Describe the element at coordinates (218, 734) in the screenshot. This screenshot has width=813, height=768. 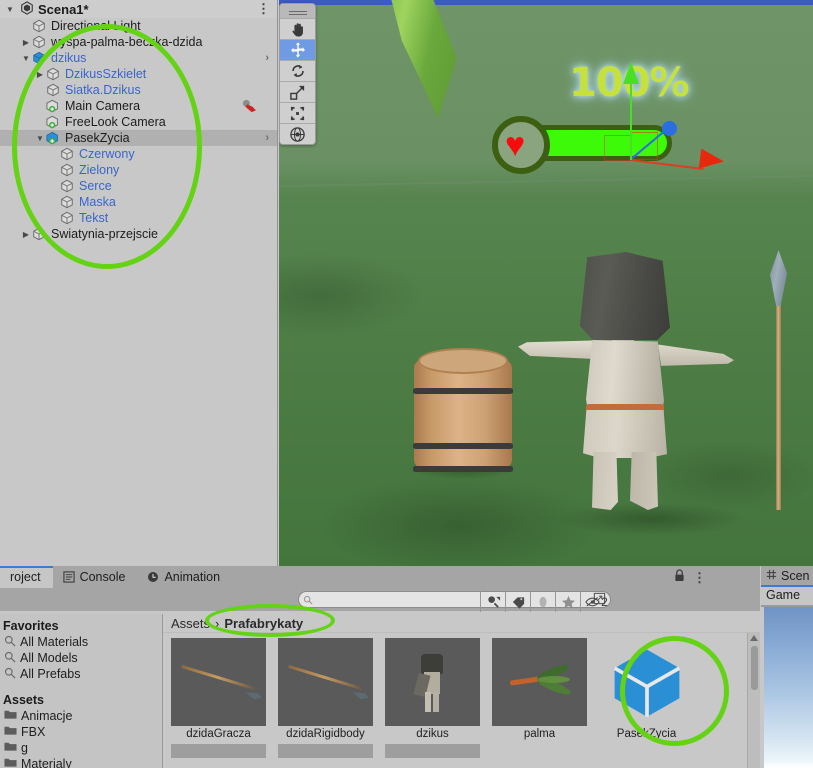
I see `asset-name-label: dzidaGracza` at that location.